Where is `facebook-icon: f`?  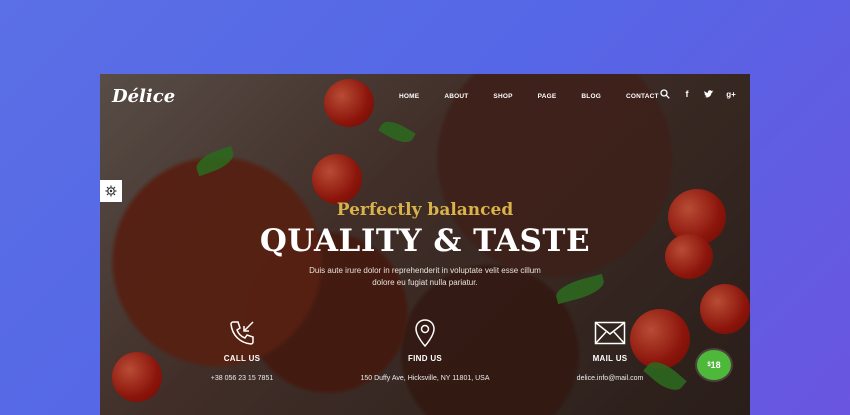 facebook-icon: f is located at coordinates (687, 94).